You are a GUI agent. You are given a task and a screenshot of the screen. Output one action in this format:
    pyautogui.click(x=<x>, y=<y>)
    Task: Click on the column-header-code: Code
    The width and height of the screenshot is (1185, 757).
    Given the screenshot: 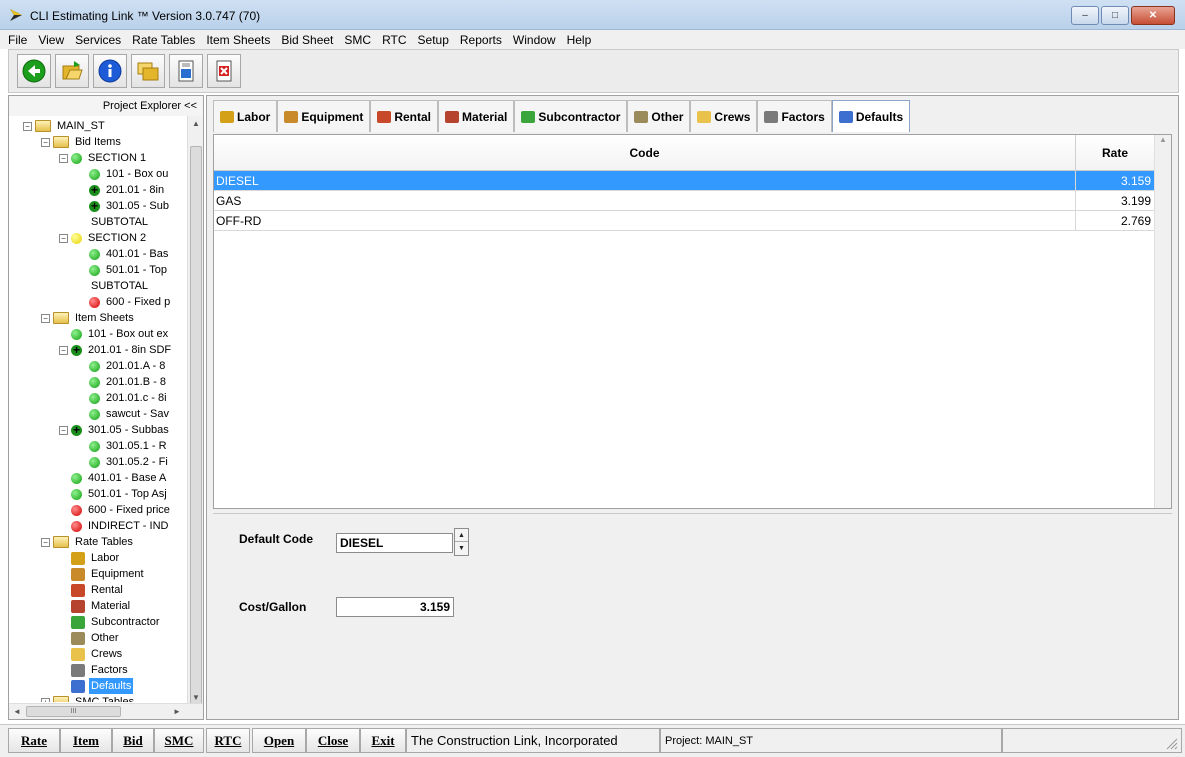 What is the action you would take?
    pyautogui.click(x=645, y=152)
    